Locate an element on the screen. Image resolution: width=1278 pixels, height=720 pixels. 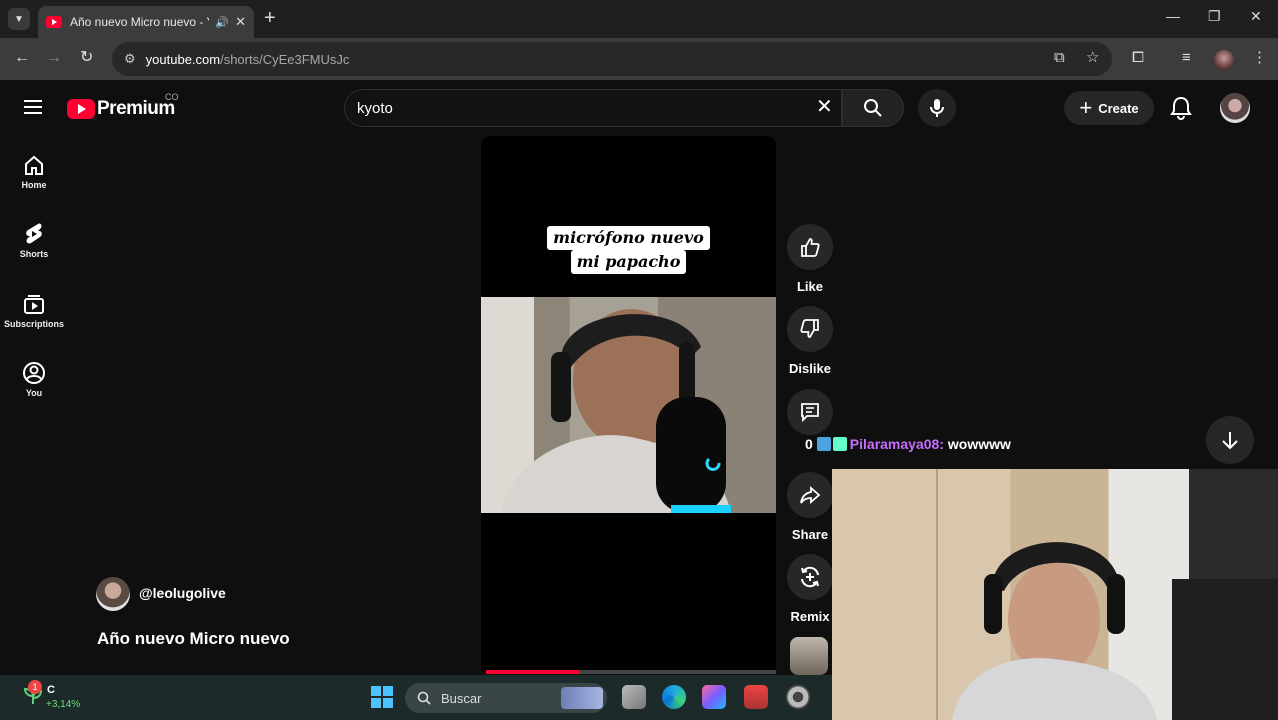
caption-line-1: micrófono nuevo is located at coordinates (628, 238).